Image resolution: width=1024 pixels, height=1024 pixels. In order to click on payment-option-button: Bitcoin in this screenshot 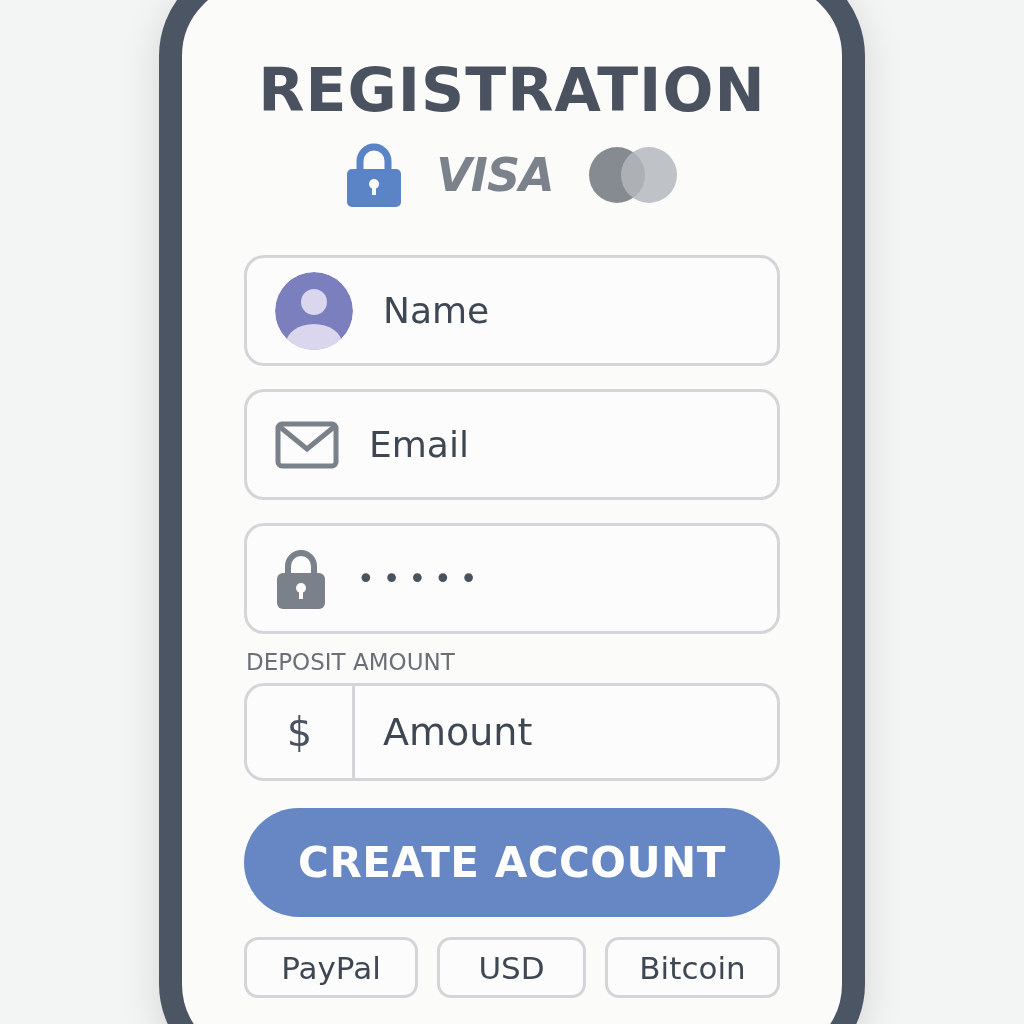, I will do `click(692, 967)`.